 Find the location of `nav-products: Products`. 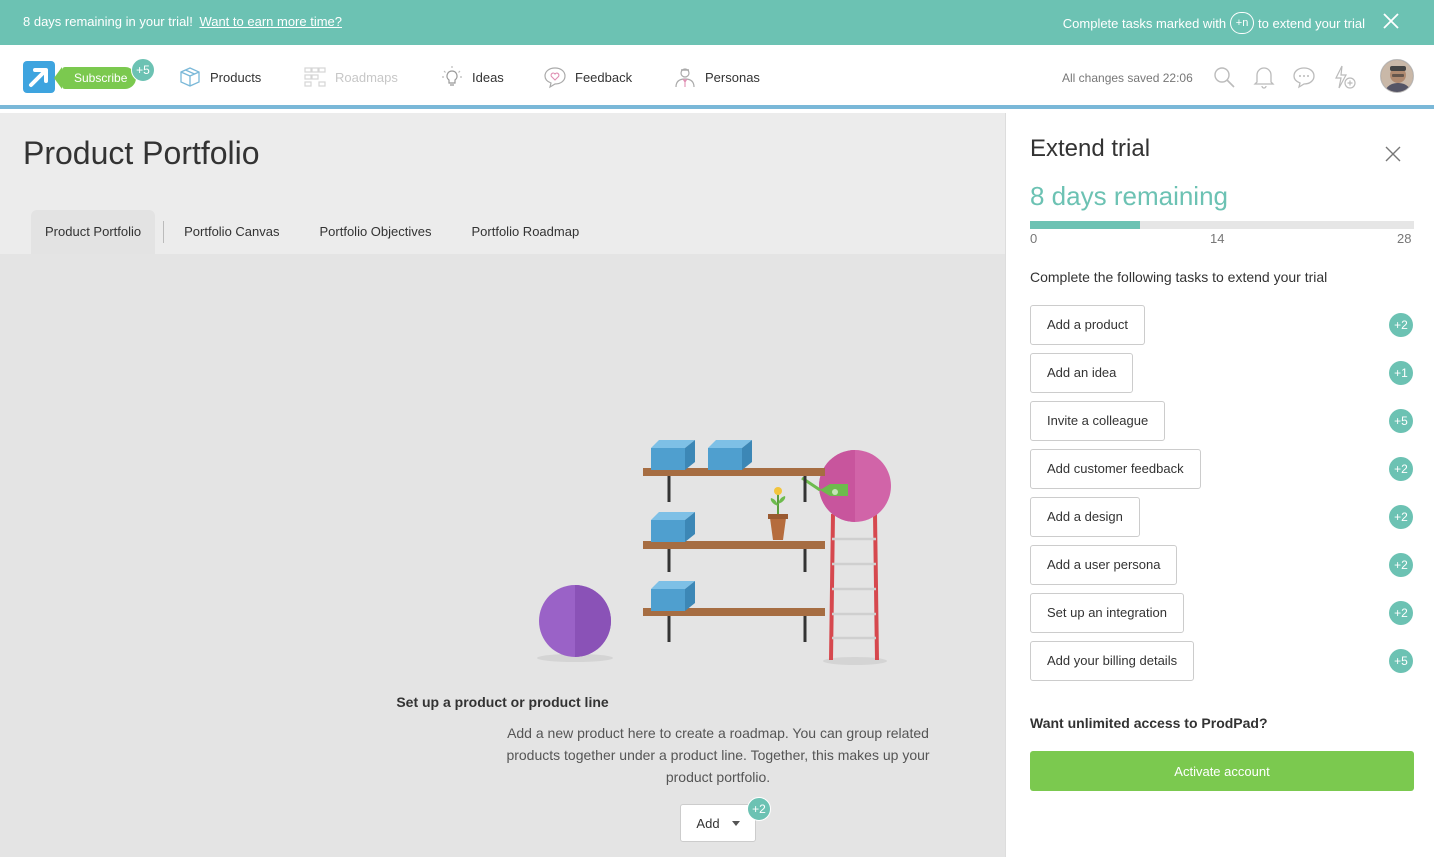

nav-products: Products is located at coordinates (219, 77).